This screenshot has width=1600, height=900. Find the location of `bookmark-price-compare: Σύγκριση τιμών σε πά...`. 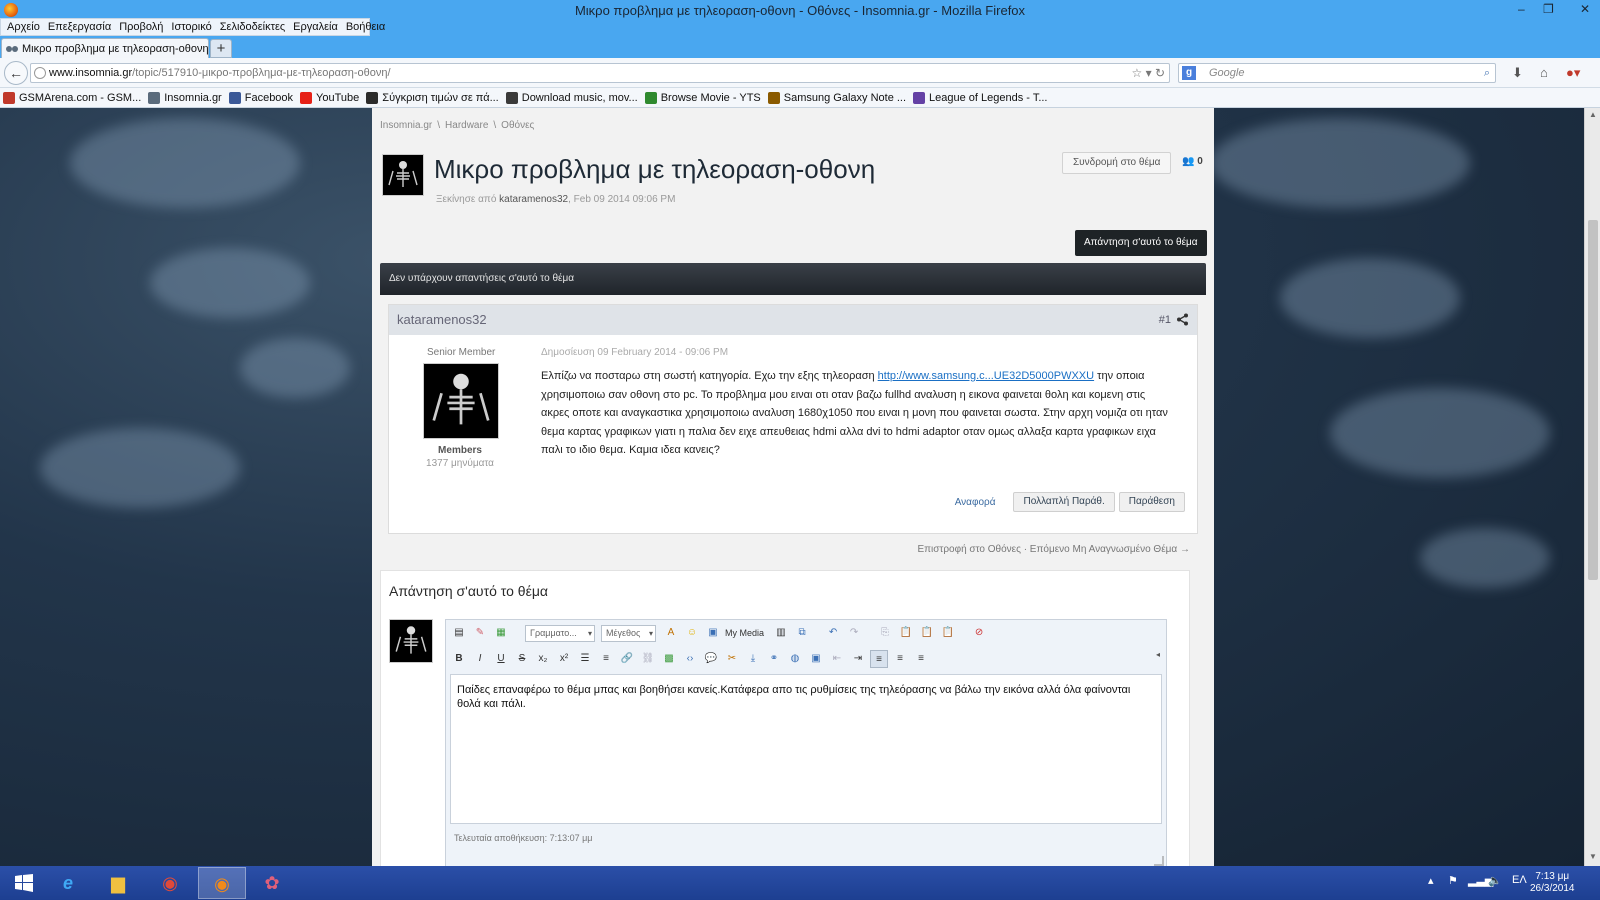

bookmark-price-compare: Σύγκριση τιμών σε πά... is located at coordinates (432, 97).